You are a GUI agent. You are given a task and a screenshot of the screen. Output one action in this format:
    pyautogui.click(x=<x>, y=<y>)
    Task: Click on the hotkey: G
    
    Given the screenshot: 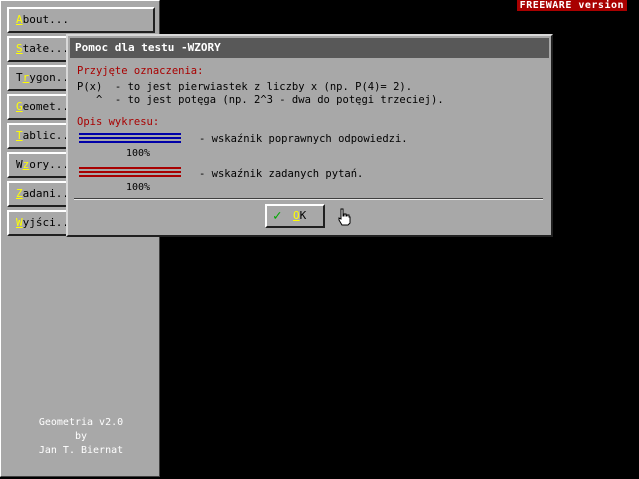 What is the action you would take?
    pyautogui.click(x=19, y=106)
    